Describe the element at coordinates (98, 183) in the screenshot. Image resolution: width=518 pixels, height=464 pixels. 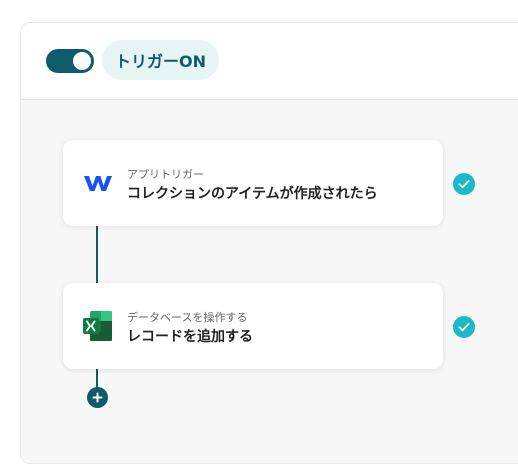
I see `webflow-icon` at that location.